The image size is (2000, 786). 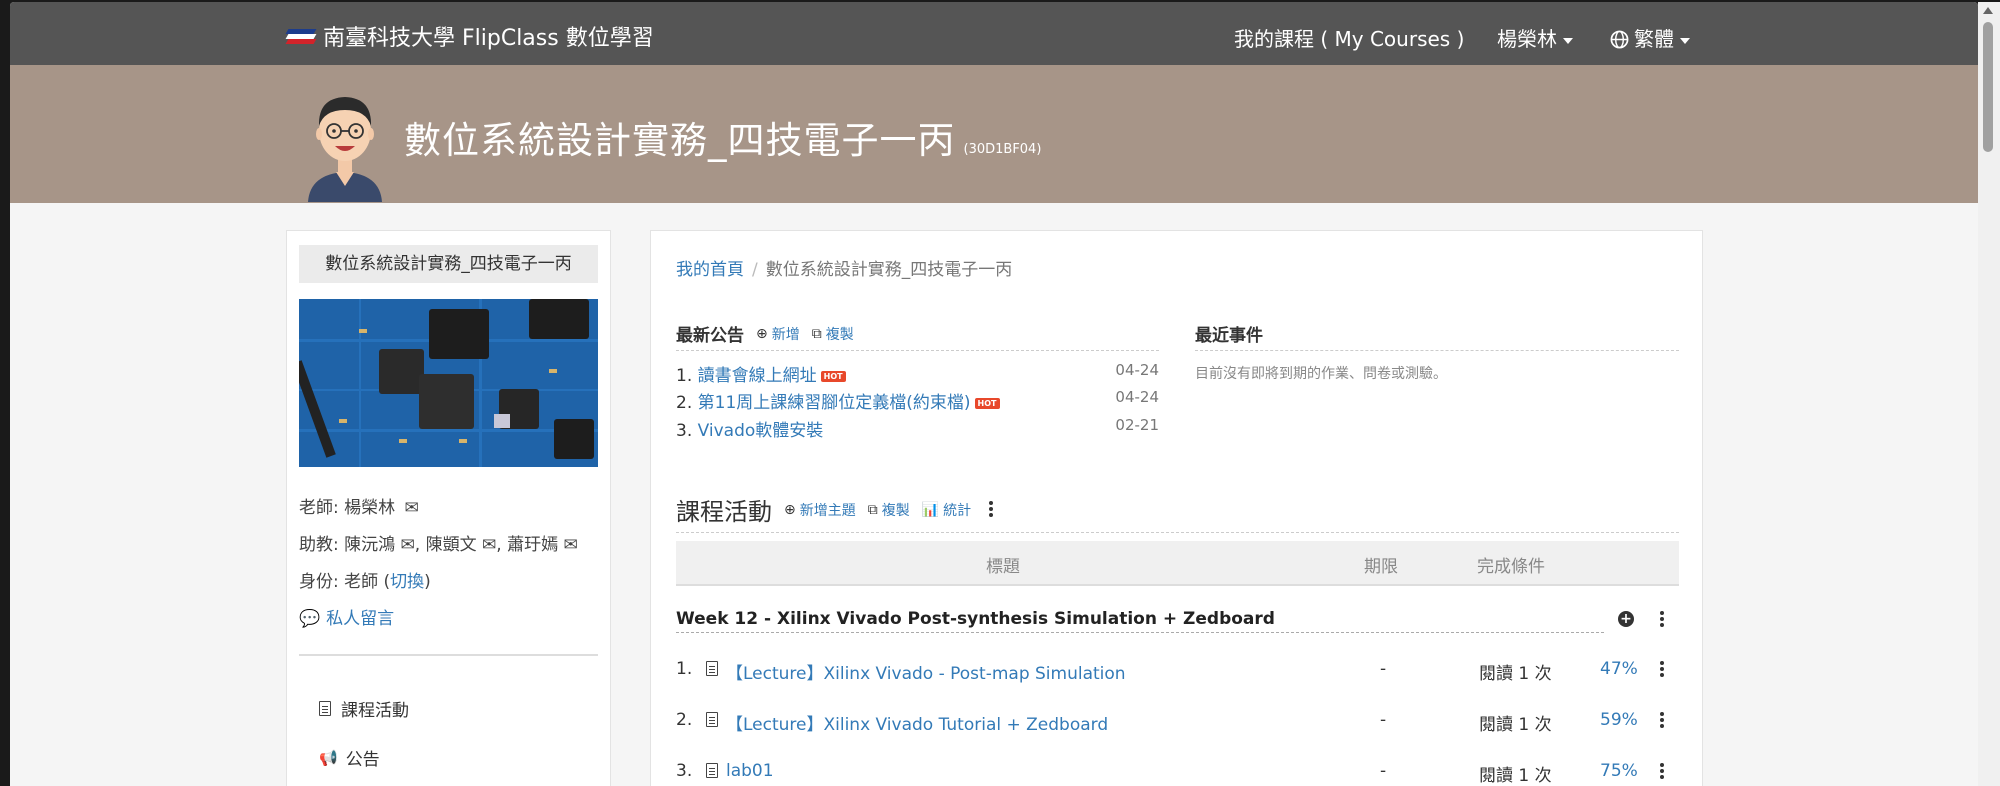 I want to click on teacher-label: 老師: 楊榮林, so click(x=347, y=508).